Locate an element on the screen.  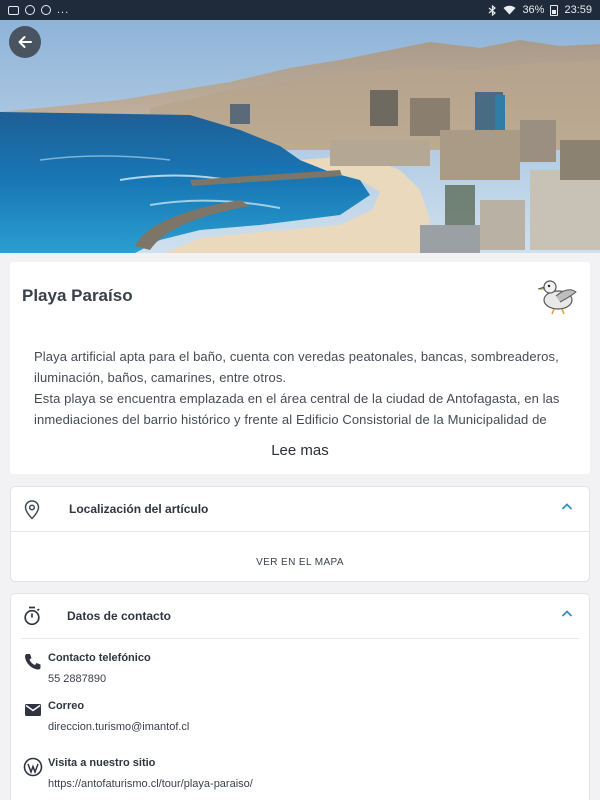
phone-value: 55 2887890 is located at coordinates (77, 679).